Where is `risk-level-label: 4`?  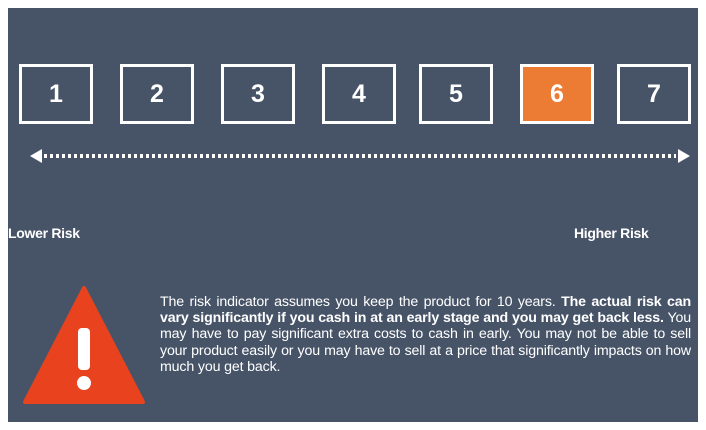 risk-level-label: 4 is located at coordinates (359, 93).